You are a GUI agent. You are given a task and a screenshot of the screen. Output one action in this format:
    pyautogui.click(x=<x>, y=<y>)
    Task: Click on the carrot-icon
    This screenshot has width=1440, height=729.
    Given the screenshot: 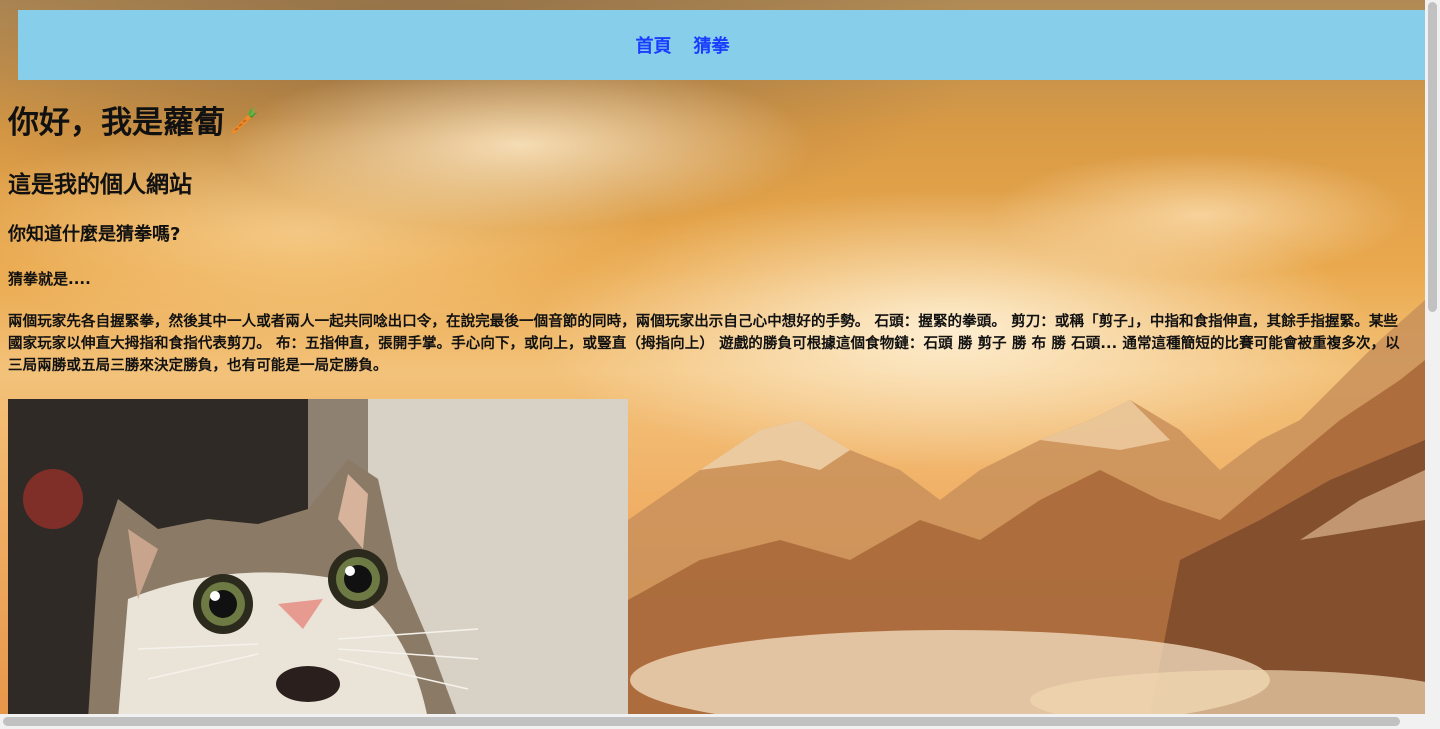 What is the action you would take?
    pyautogui.click(x=243, y=125)
    